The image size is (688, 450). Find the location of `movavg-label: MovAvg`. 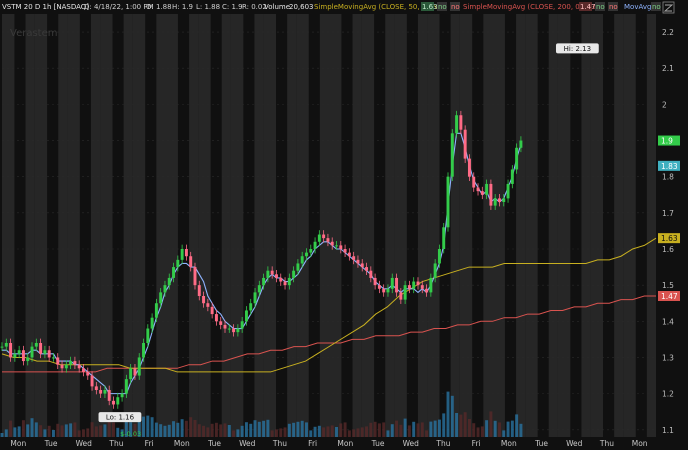

movavg-label: MovAvg is located at coordinates (637, 7).